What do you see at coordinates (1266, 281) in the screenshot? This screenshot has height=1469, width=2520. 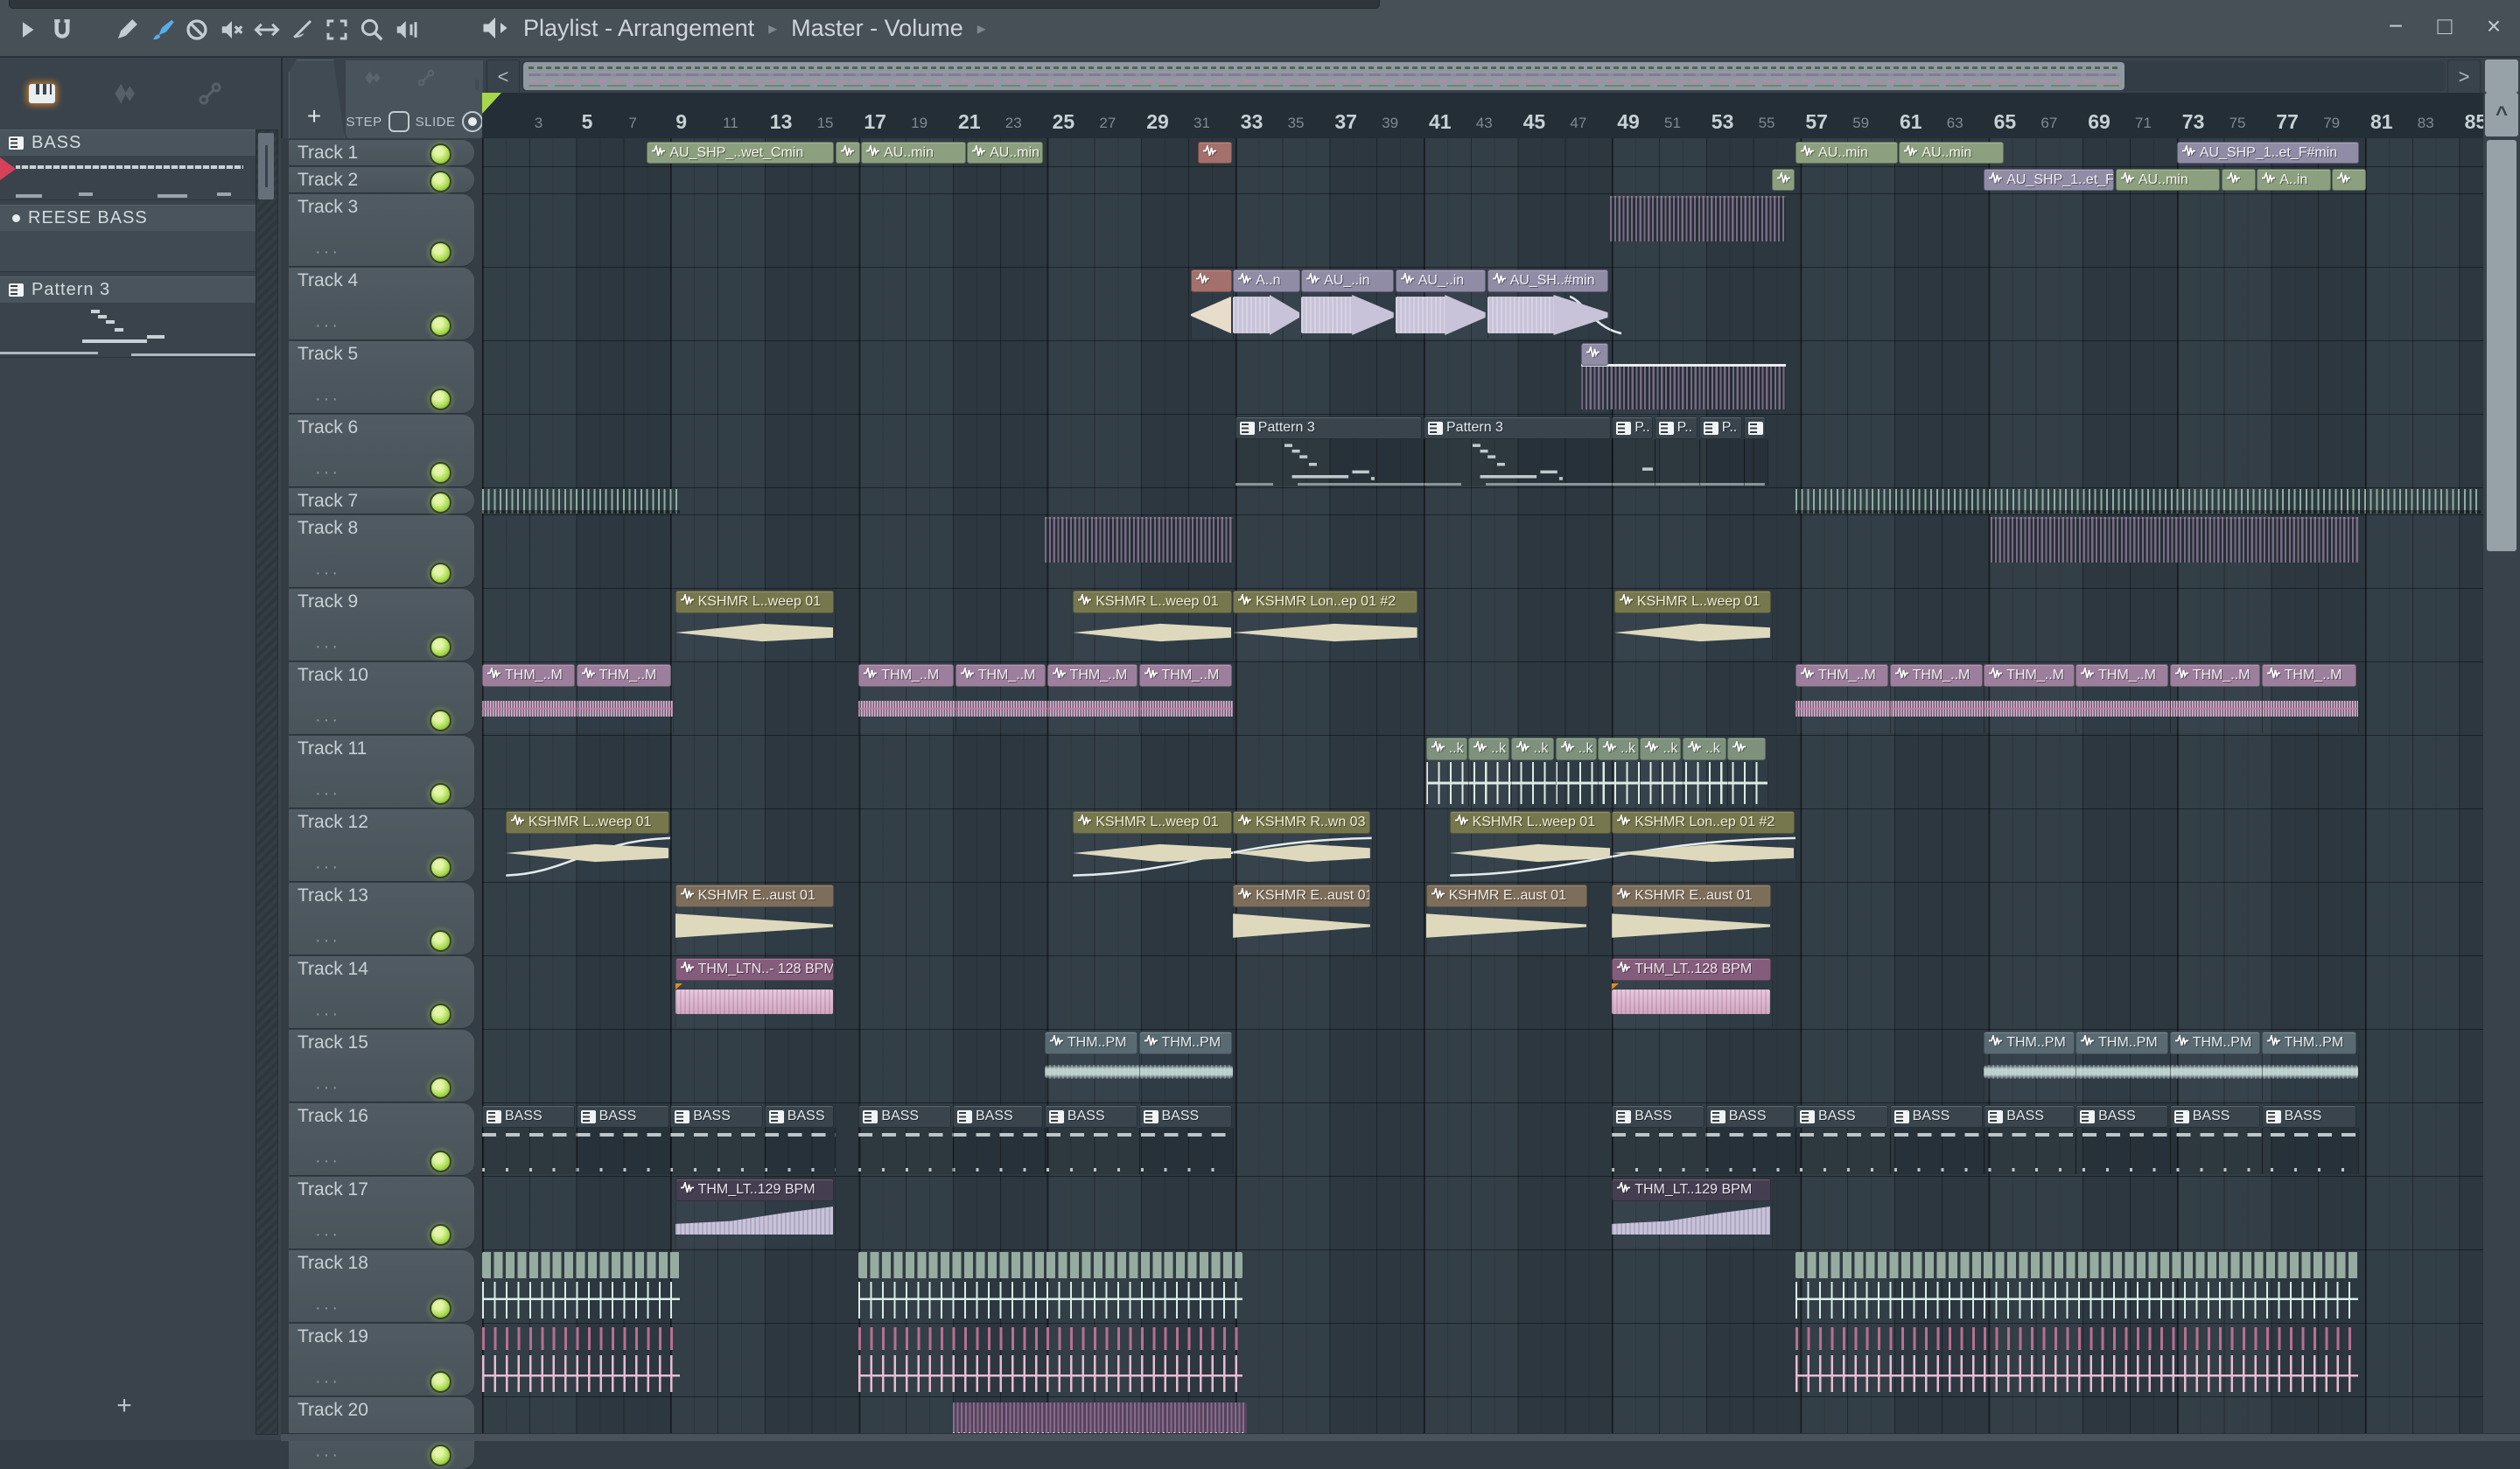 I see `playlist-clip: A..n` at bounding box center [1266, 281].